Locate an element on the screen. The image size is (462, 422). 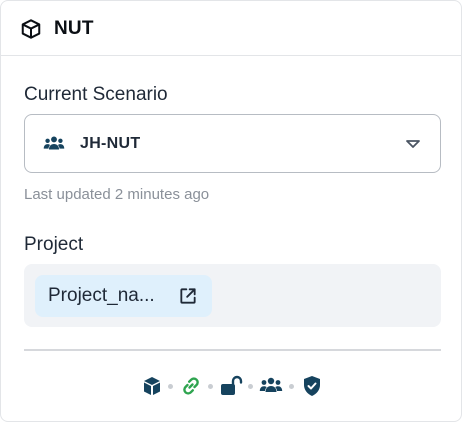
unlock-icon is located at coordinates (231, 386).